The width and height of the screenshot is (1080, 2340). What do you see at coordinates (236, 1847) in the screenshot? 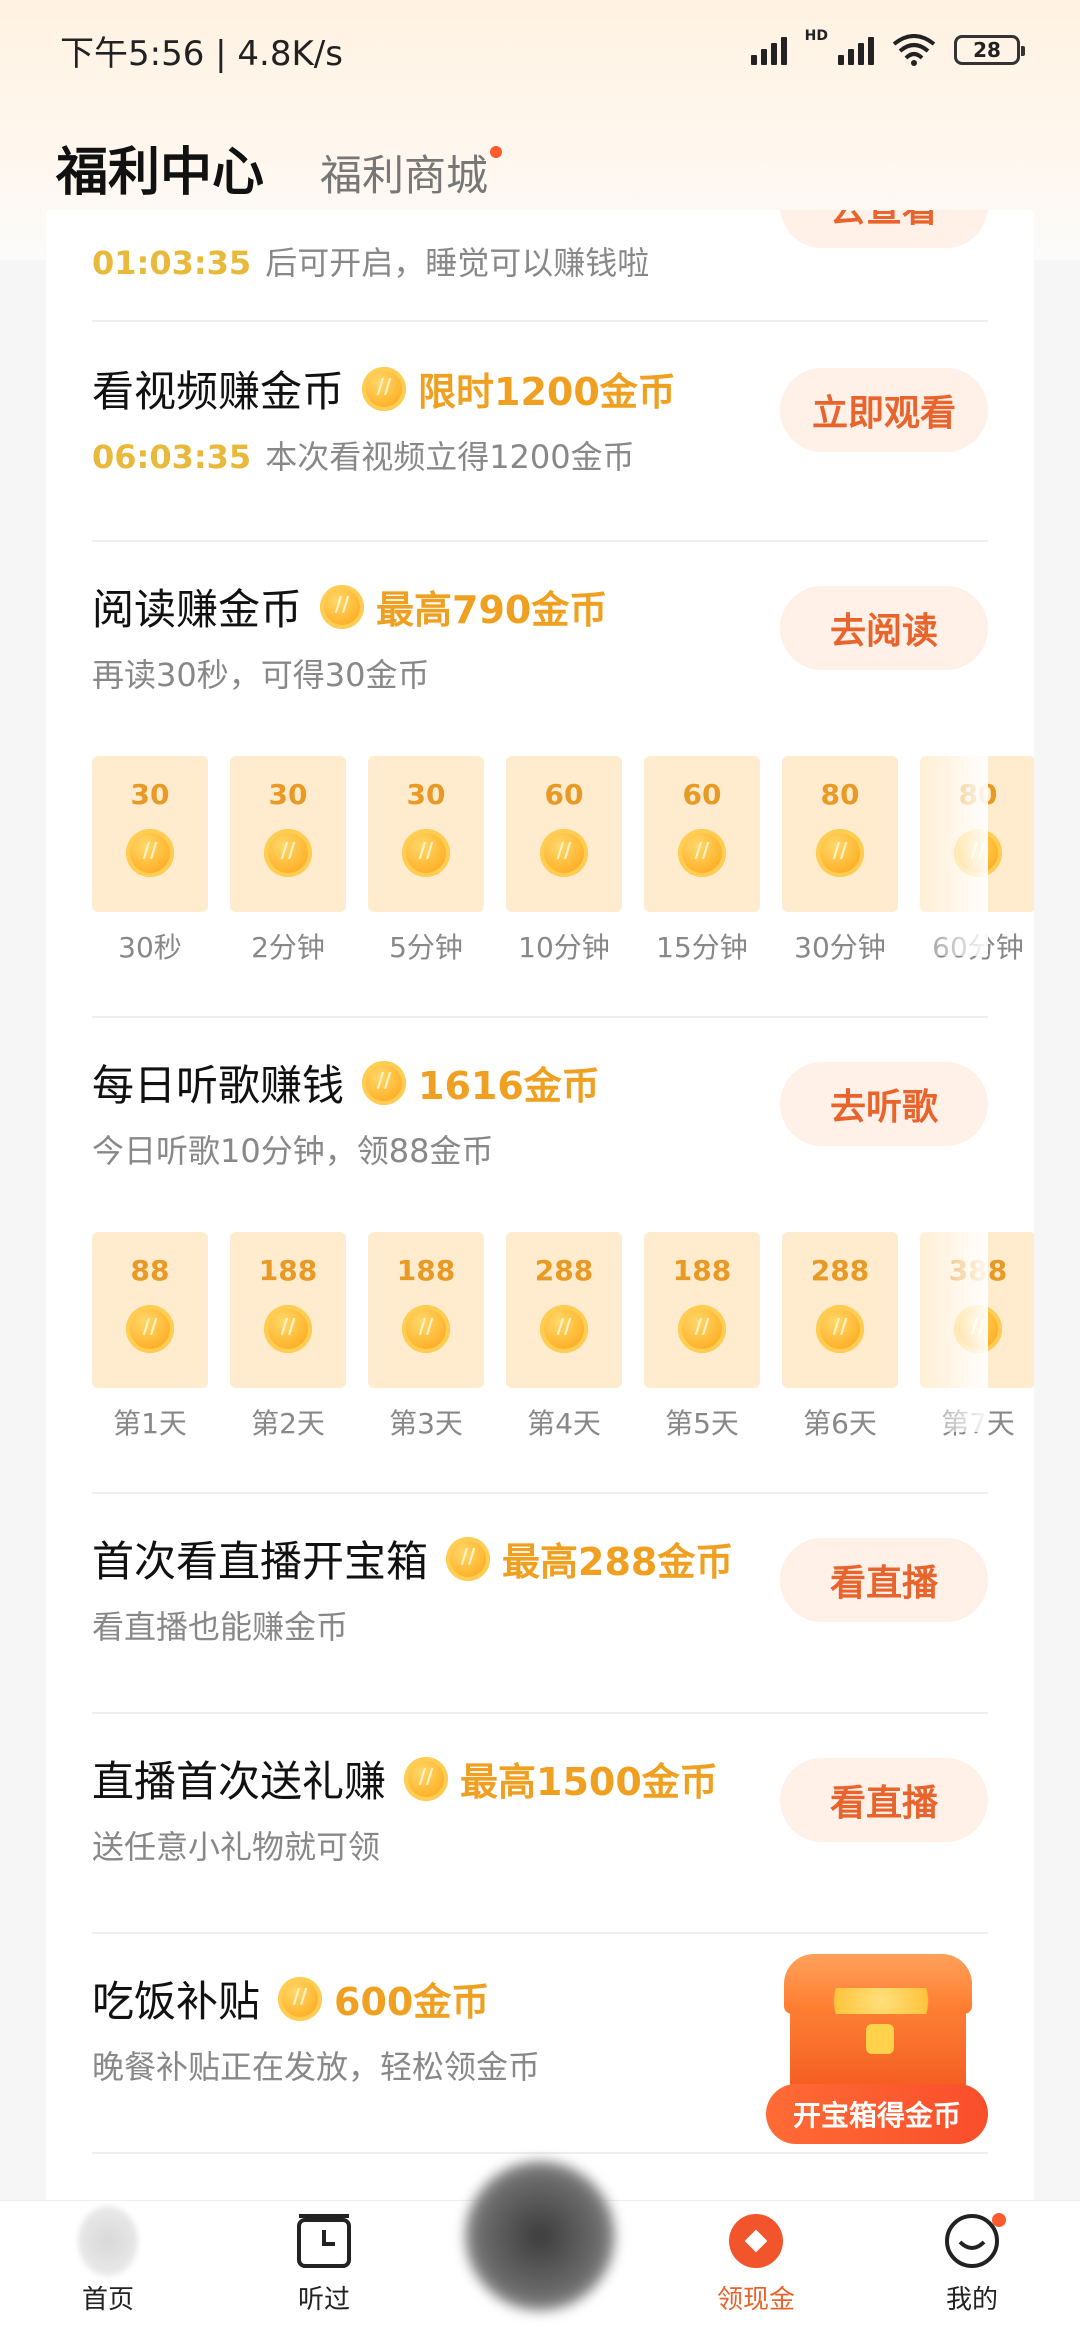
I see `live-gift-desc: 送任意小礼物就可领` at bounding box center [236, 1847].